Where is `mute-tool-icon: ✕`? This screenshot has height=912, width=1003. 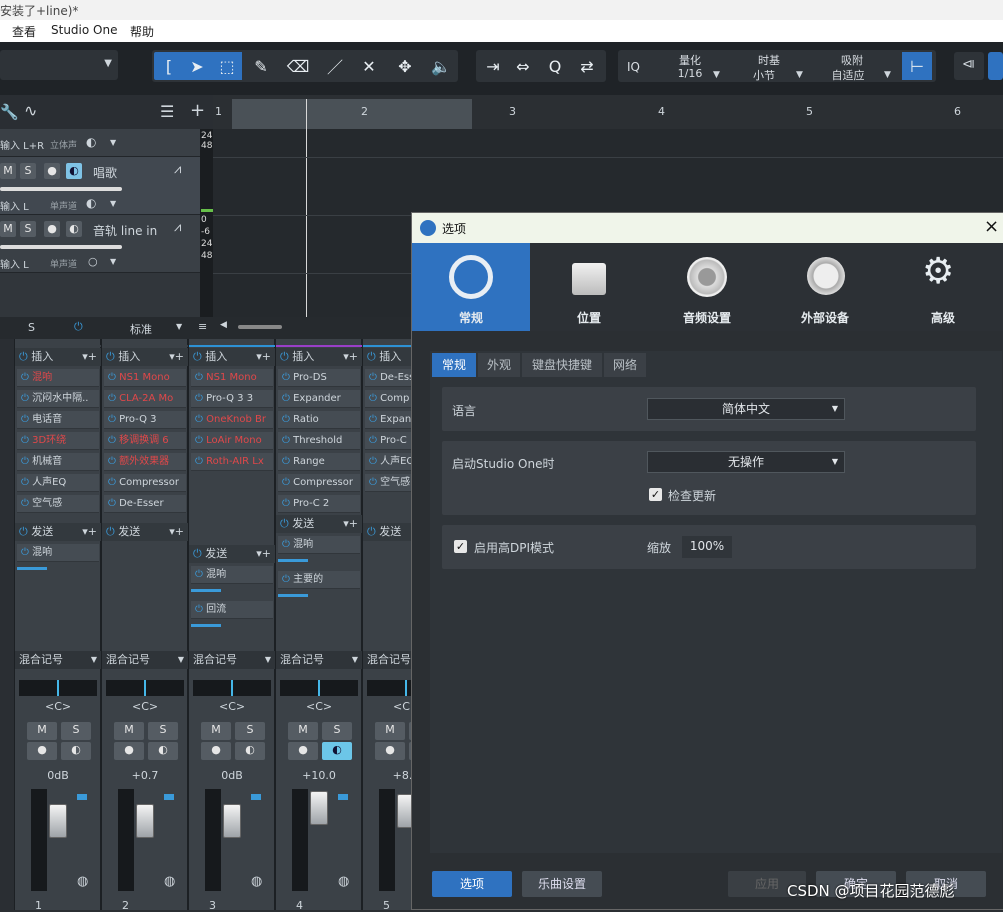 mute-tool-icon: ✕ is located at coordinates (369, 66).